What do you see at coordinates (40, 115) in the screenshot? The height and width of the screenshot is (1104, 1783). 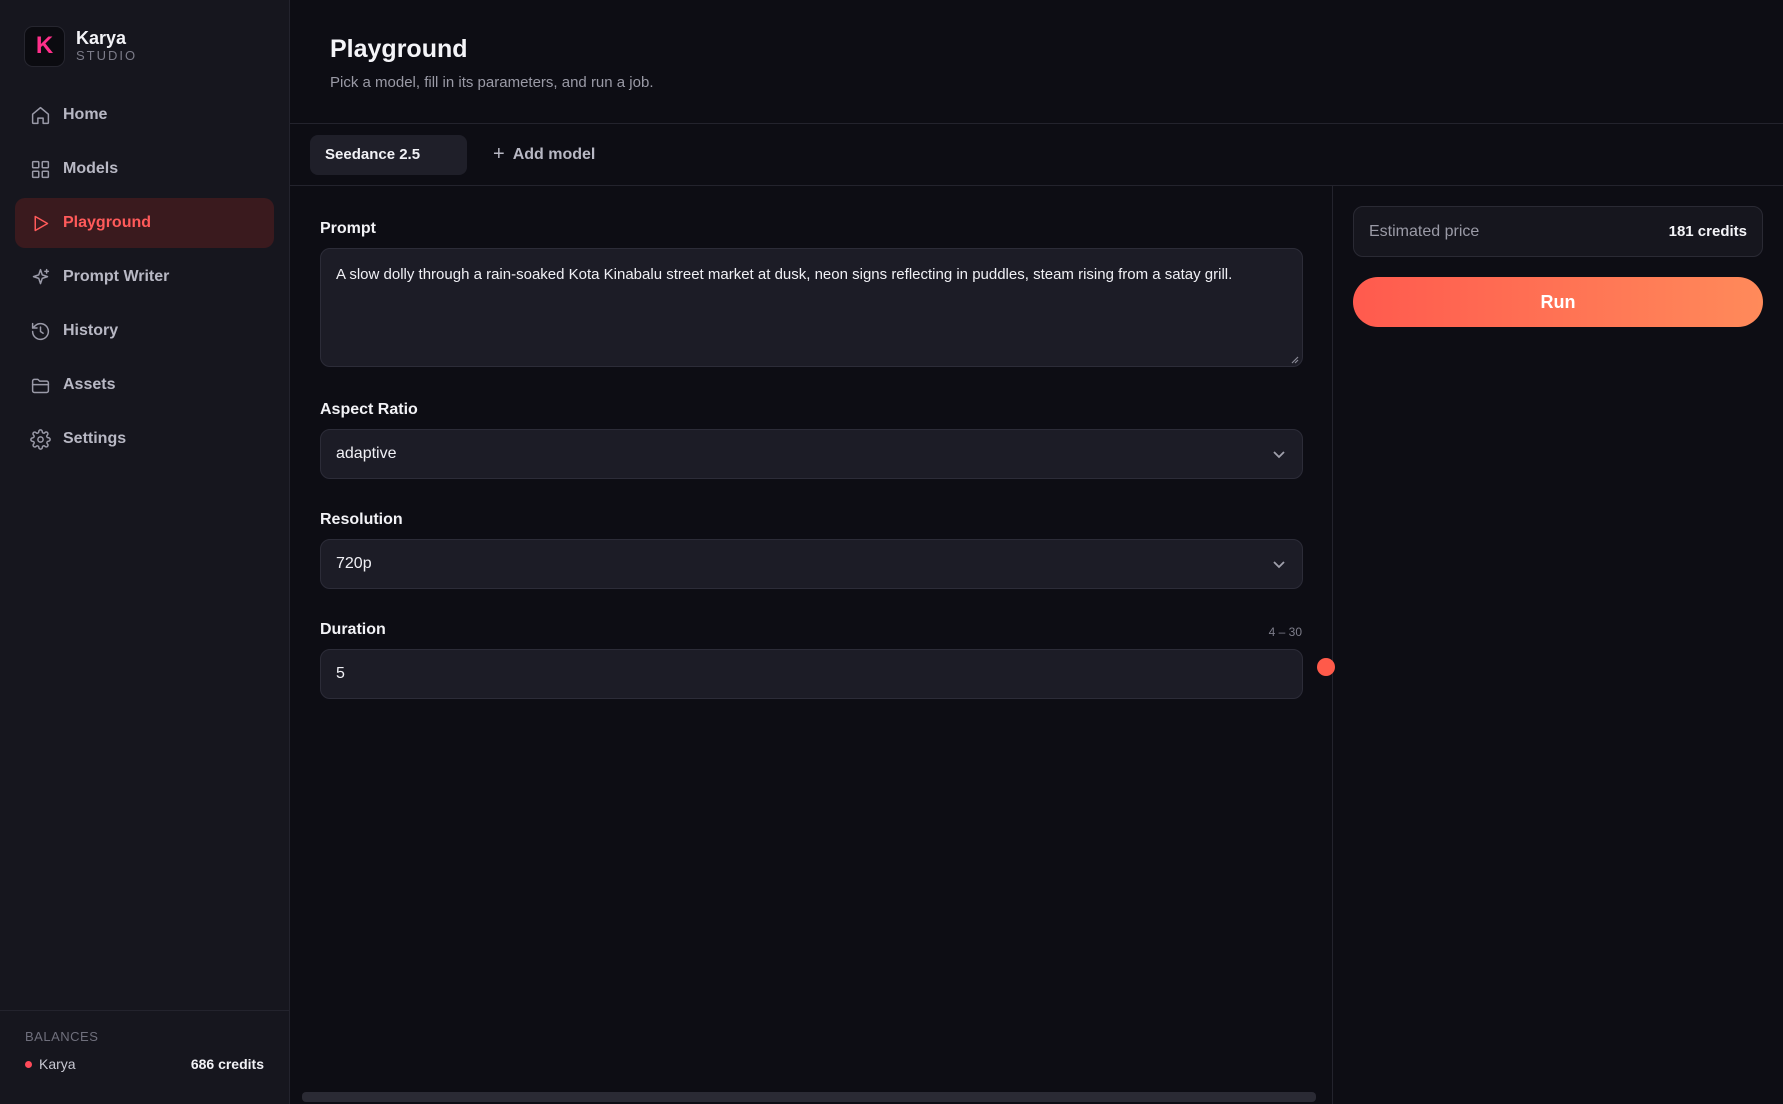 I see `home-icon` at bounding box center [40, 115].